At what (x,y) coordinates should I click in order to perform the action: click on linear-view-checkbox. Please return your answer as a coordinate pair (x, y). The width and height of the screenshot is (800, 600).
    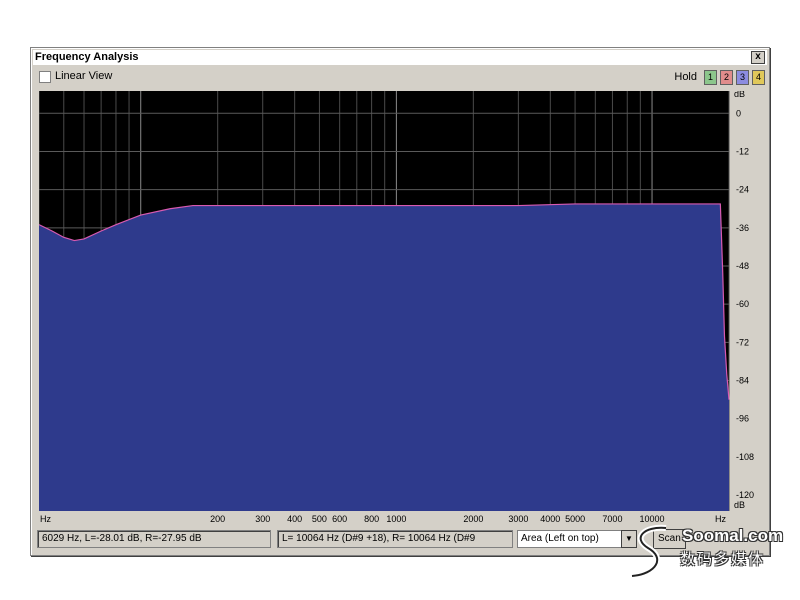
    Looking at the image, I should click on (45, 77).